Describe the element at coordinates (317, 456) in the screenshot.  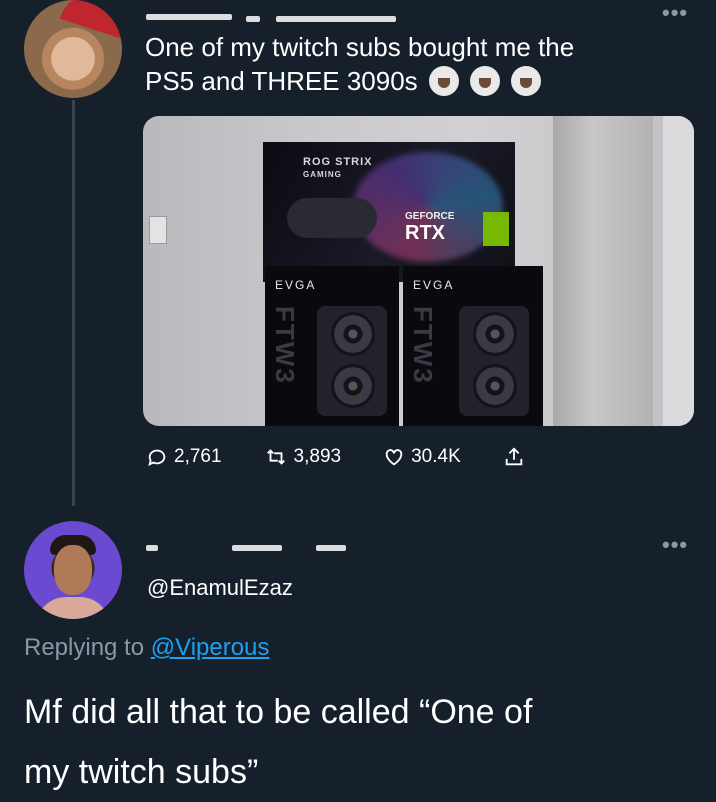
I see `retweet-count: 3,893` at that location.